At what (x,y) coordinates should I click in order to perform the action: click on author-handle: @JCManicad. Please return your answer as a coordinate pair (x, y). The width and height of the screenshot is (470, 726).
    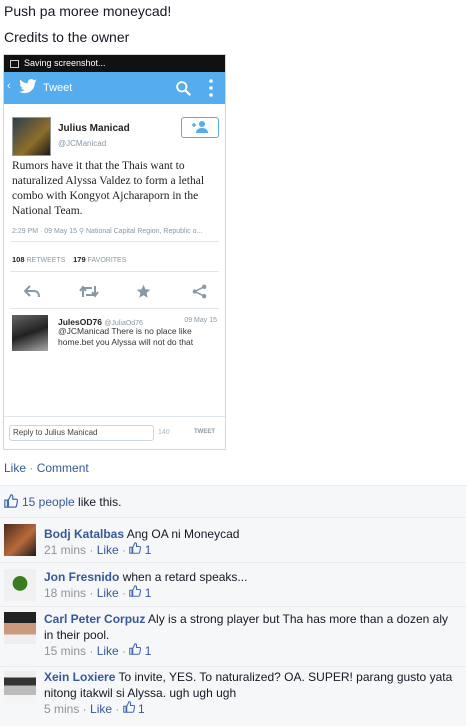
    Looking at the image, I should click on (82, 143).